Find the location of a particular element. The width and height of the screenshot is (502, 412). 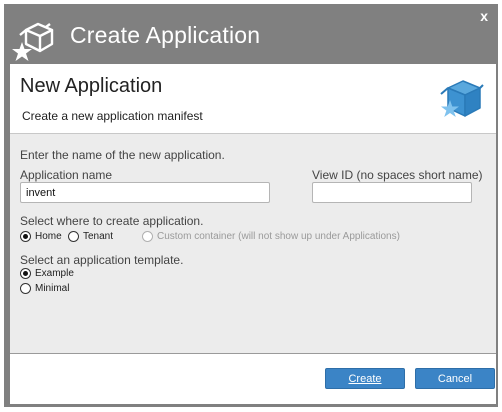

location-radio-tenant: Tenant is located at coordinates (90, 236).